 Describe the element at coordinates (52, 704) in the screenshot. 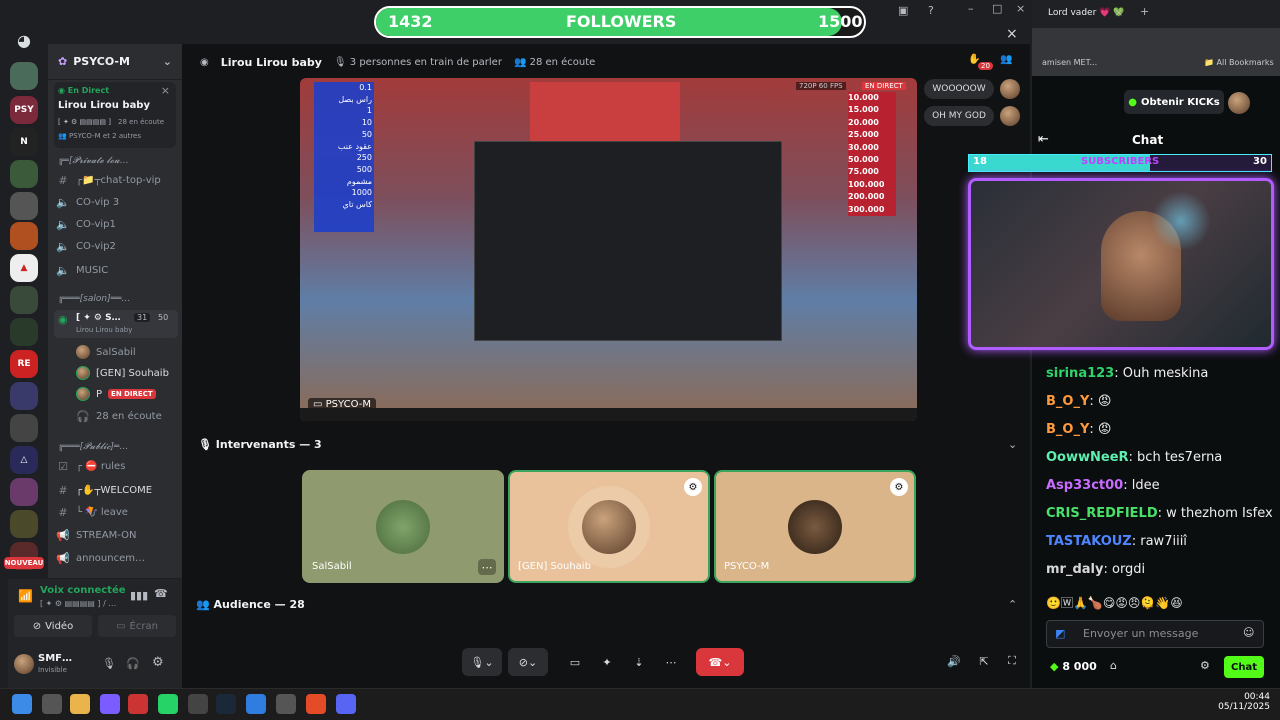

I see `task-view-icon` at that location.